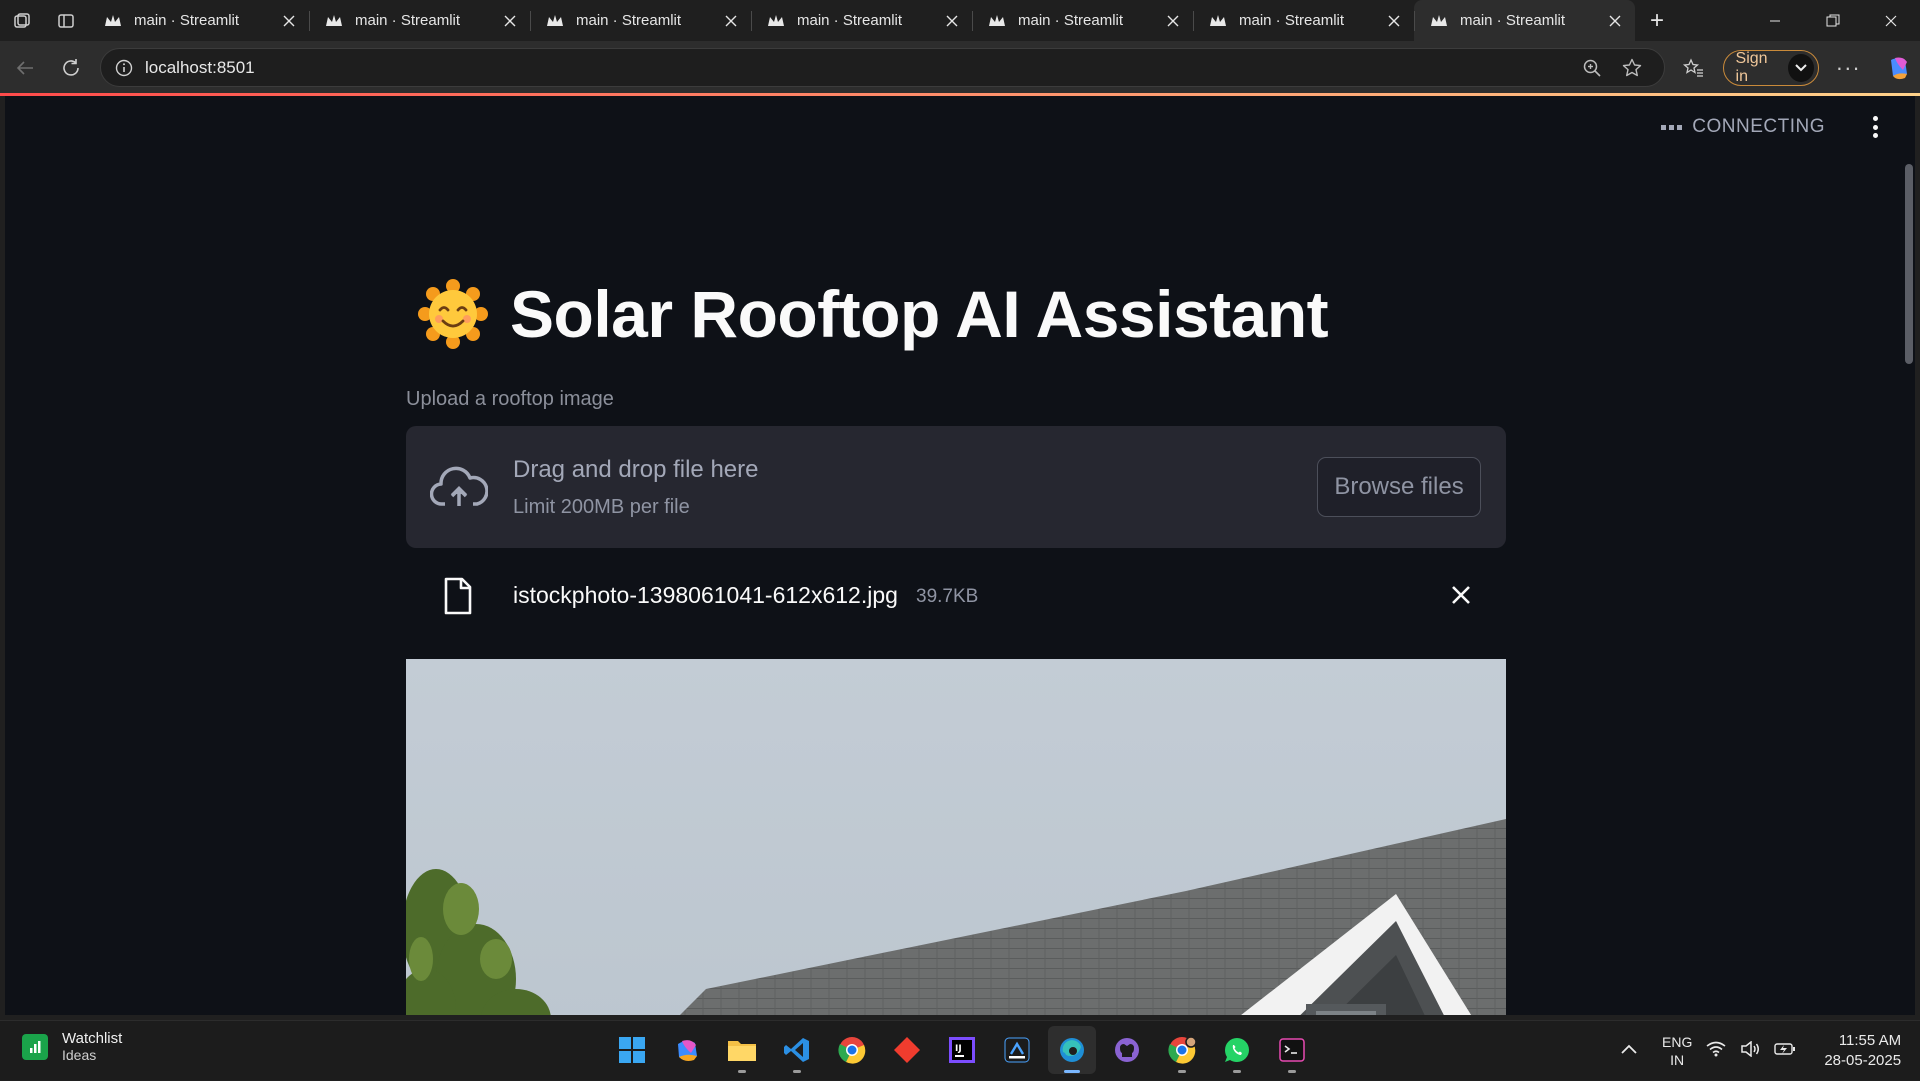 The width and height of the screenshot is (1920, 1081). I want to click on file-explorer-icon, so click(742, 1050).